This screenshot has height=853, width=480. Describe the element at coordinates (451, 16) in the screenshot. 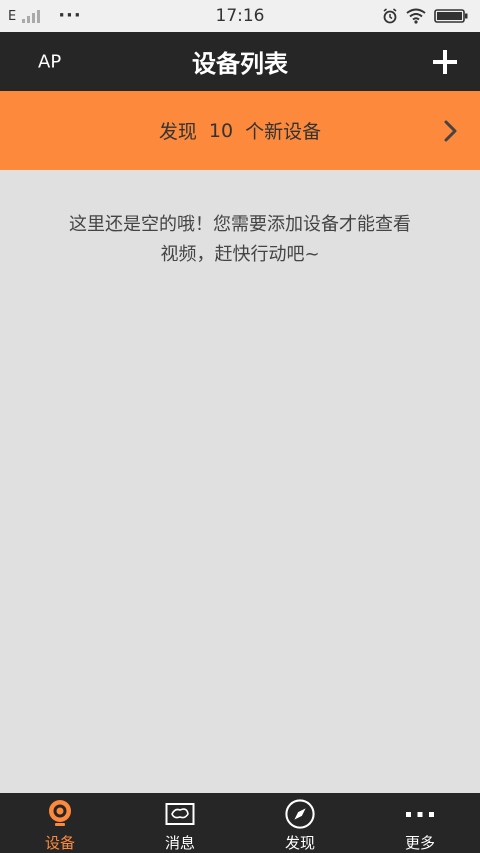

I see `battery-icon` at that location.